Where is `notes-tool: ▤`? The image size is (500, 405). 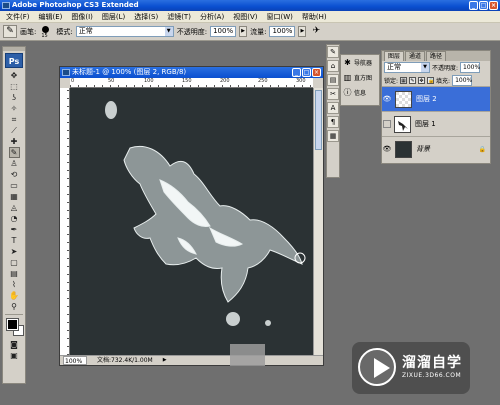 notes-tool: ▤ is located at coordinates (14, 273).